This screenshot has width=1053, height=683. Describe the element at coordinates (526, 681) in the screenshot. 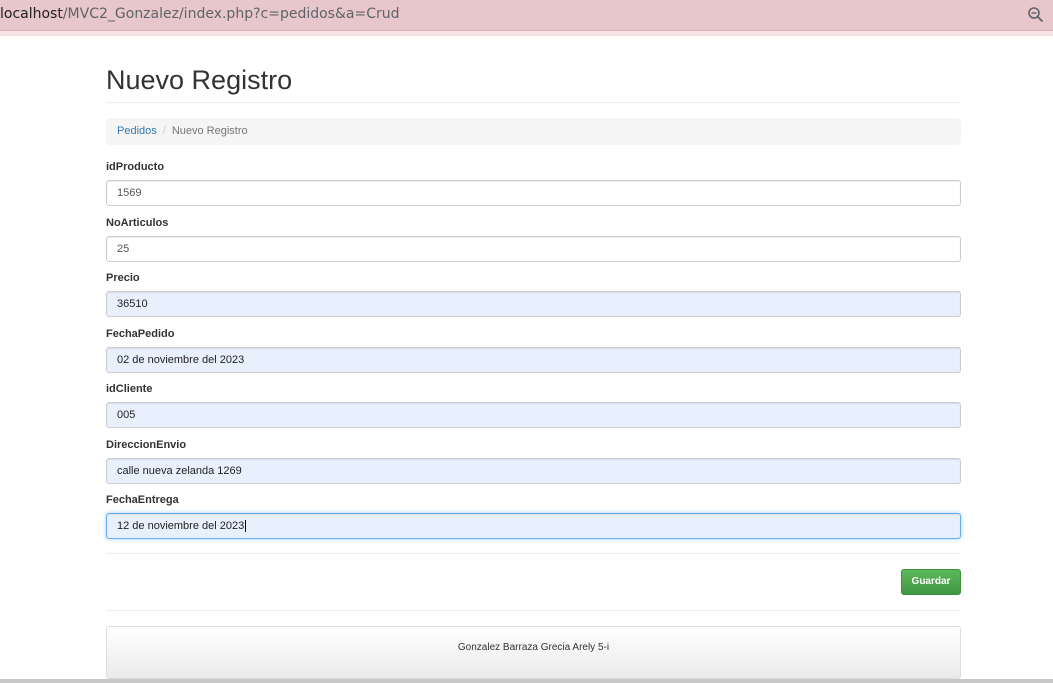

I see `window-bottom-edge` at that location.